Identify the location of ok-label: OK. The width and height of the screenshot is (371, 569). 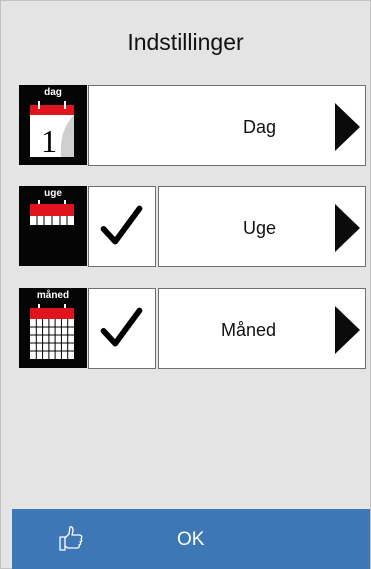
(191, 539).